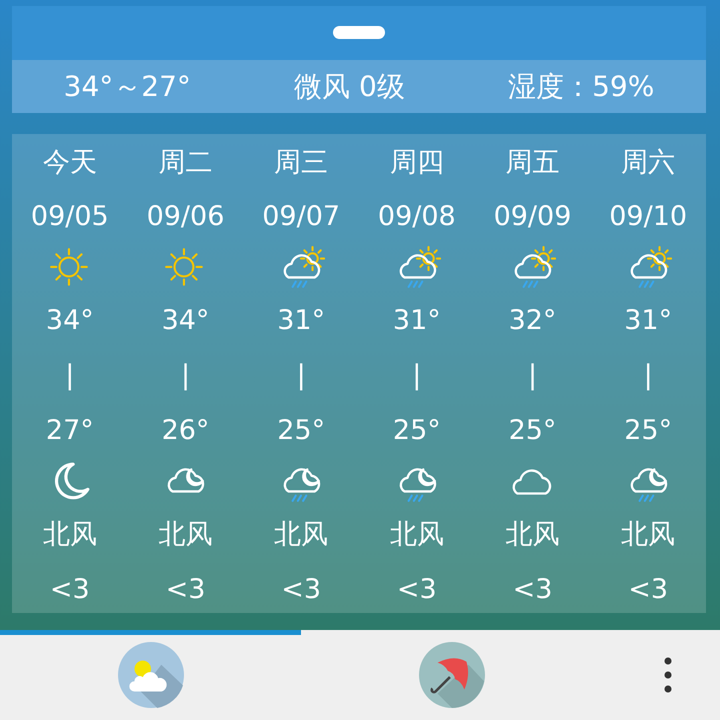 The width and height of the screenshot is (720, 720). I want to click on drag-handle, so click(359, 32).